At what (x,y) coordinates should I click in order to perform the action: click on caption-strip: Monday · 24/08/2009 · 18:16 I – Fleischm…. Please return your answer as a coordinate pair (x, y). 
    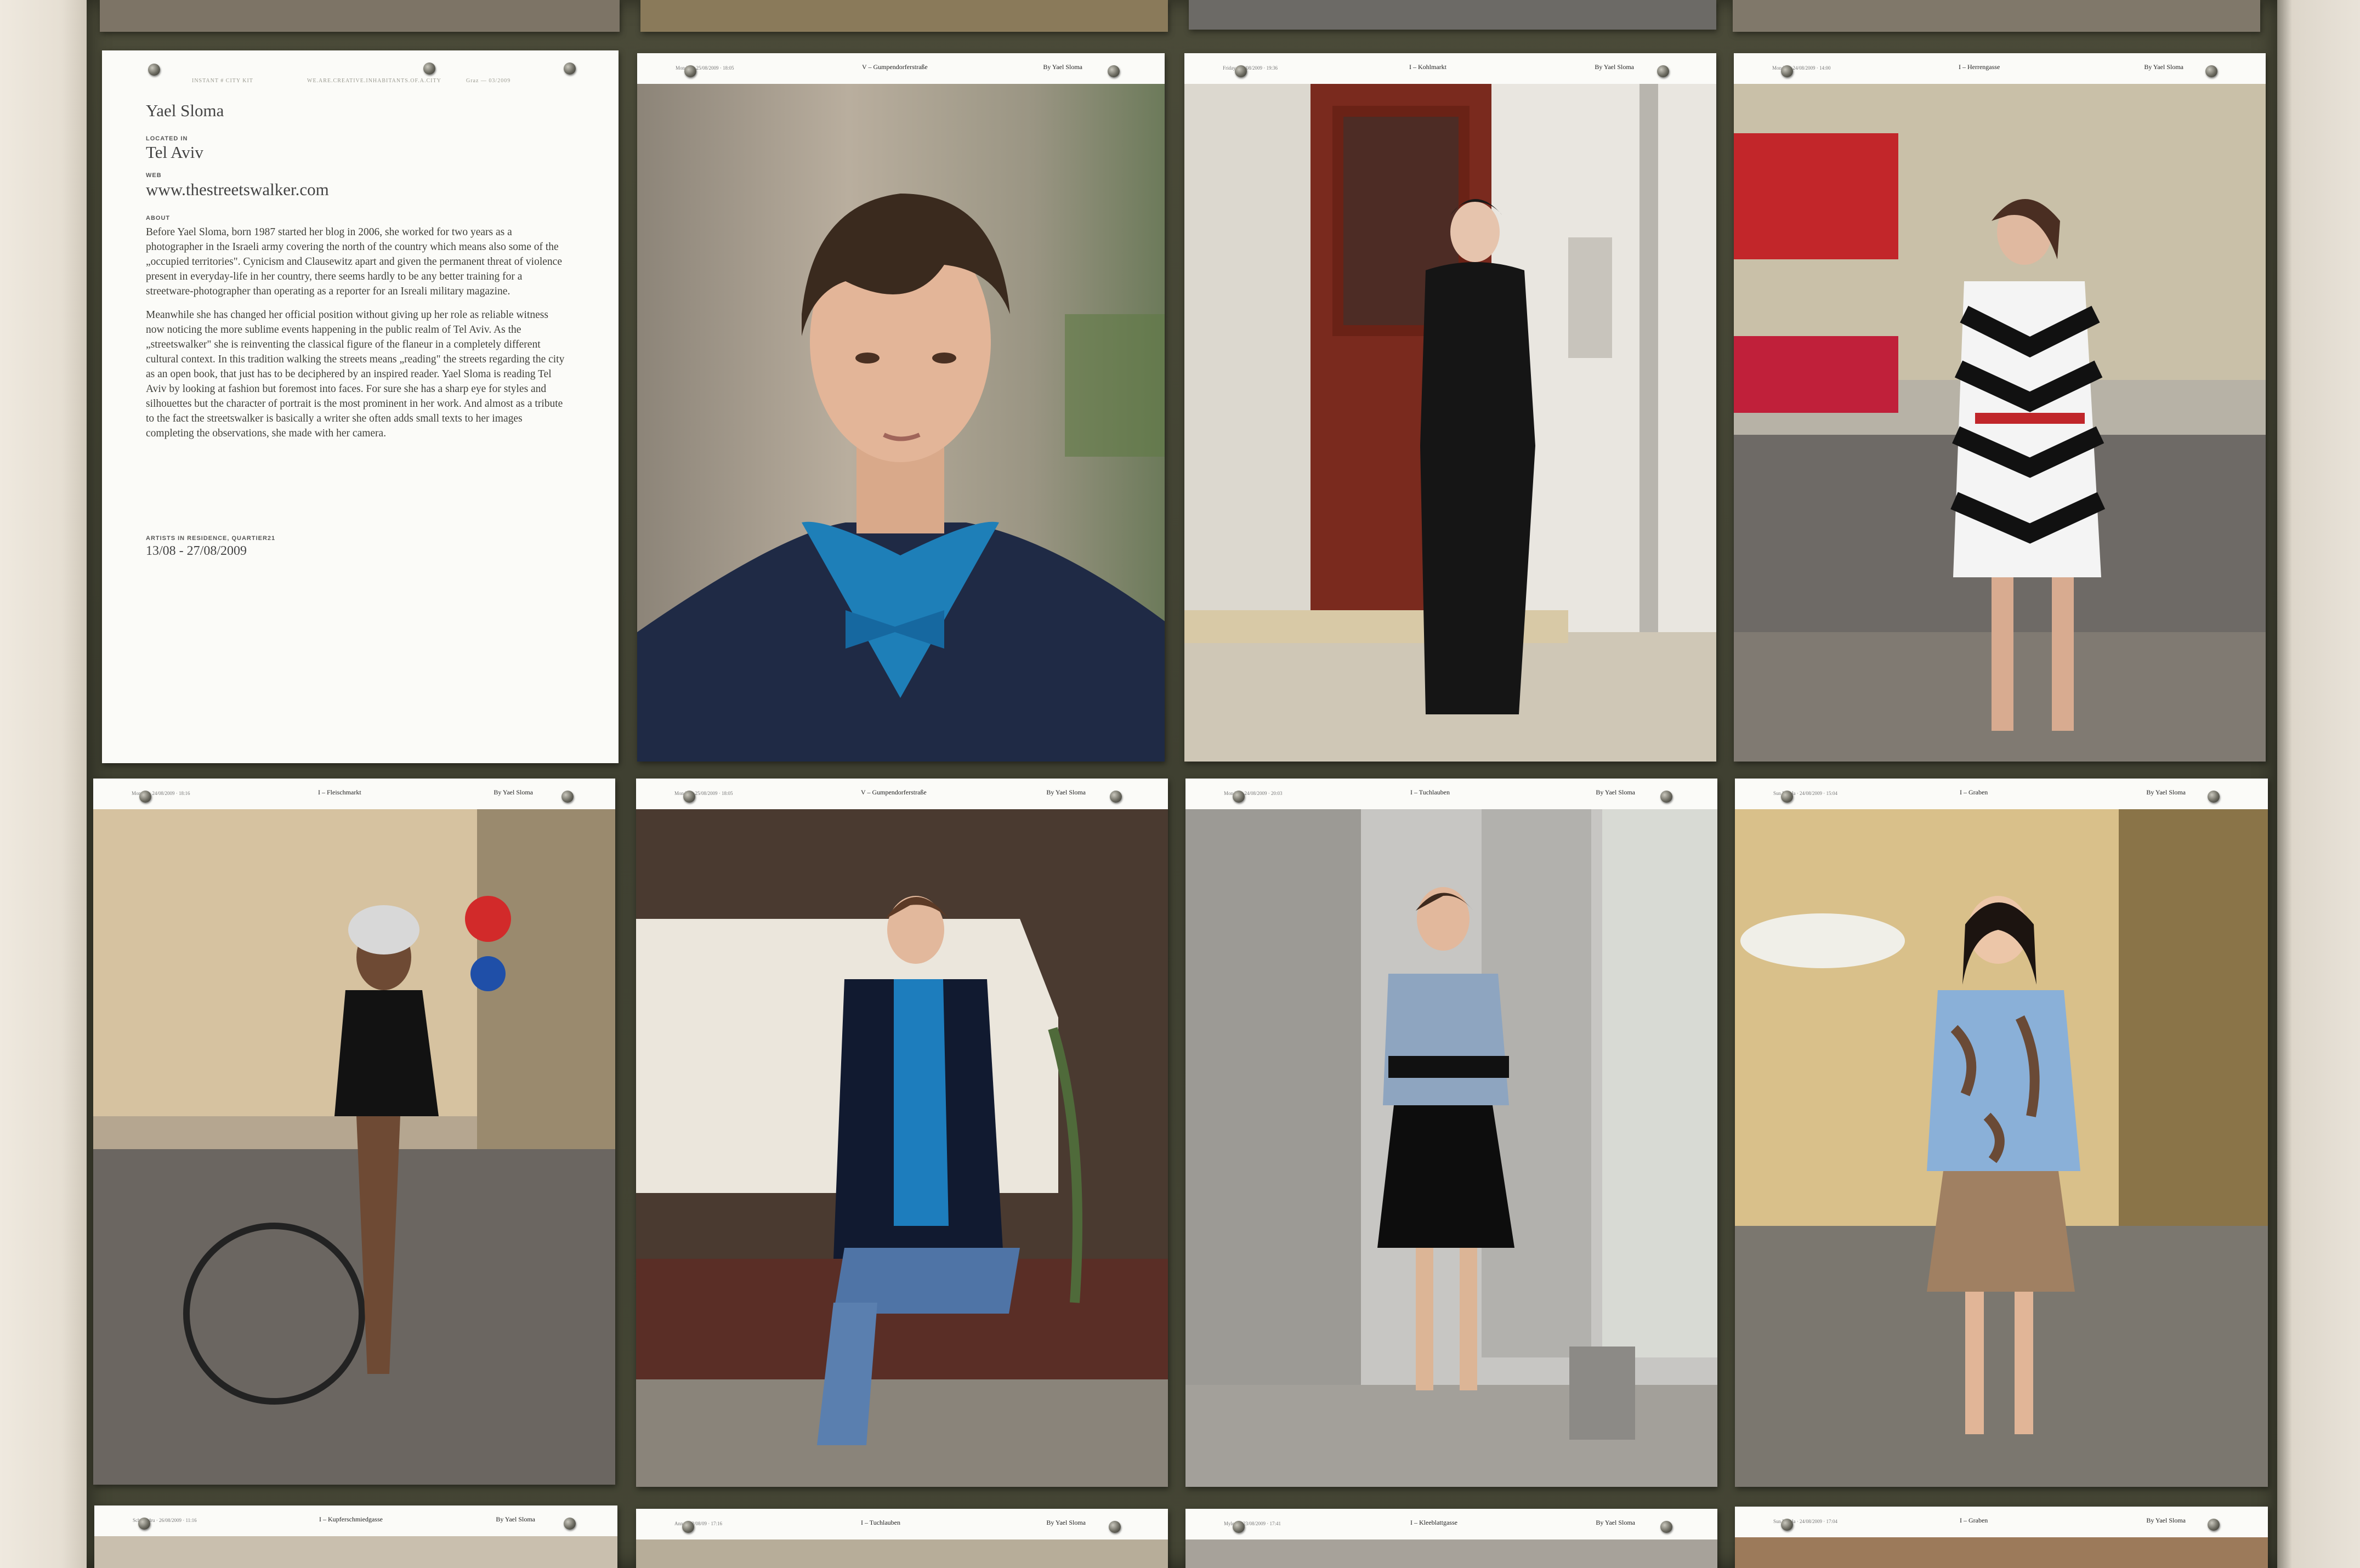
    Looking at the image, I should click on (354, 794).